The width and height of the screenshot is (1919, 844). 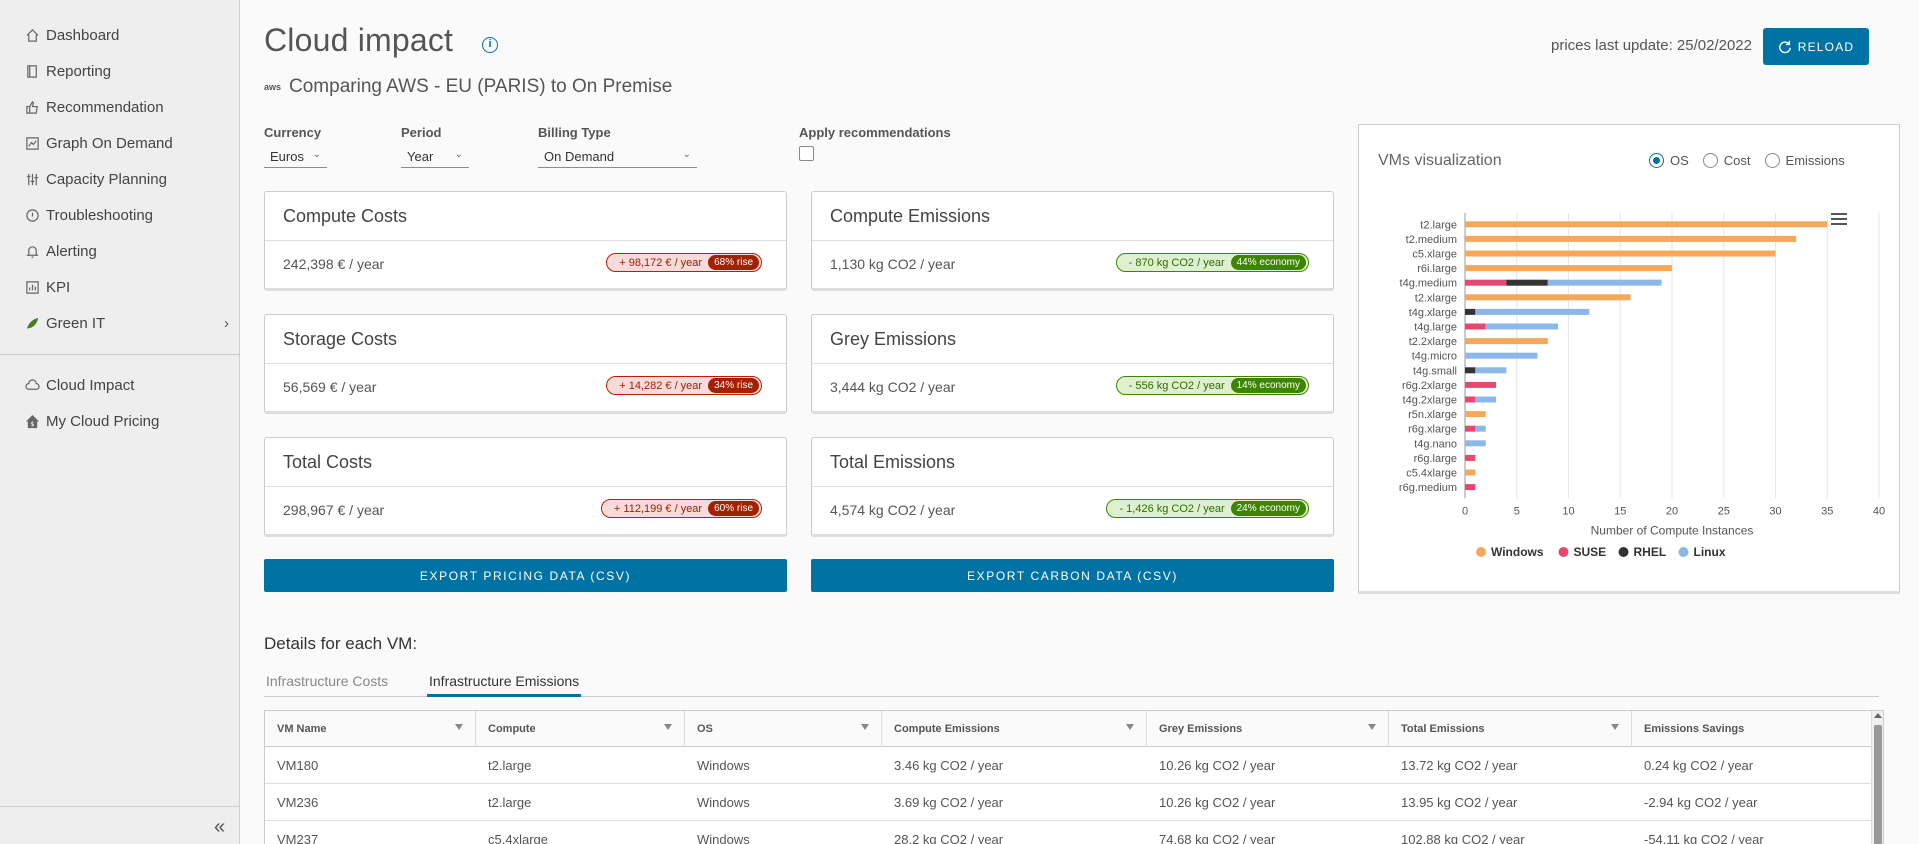 I want to click on sidebar-item-label: Green IT, so click(x=76, y=323).